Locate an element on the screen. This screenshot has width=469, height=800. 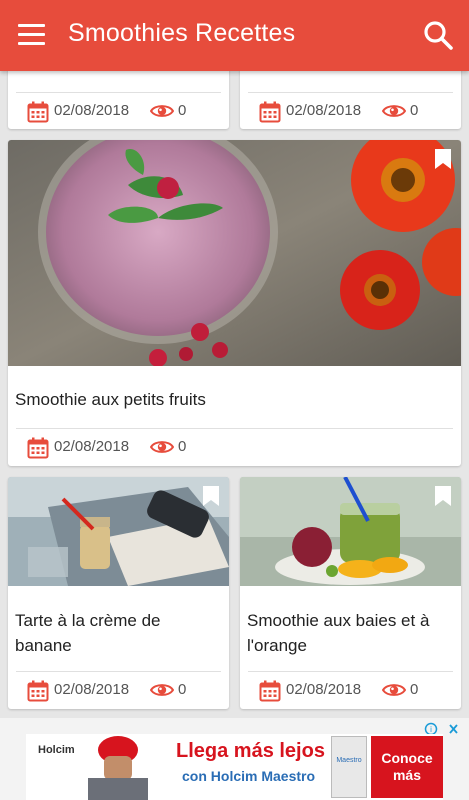
svg-text: i is located at coordinates (431, 729).